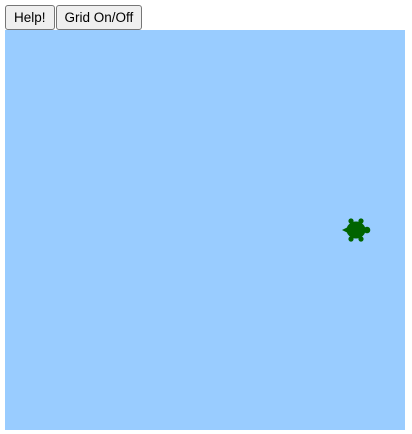  What do you see at coordinates (30, 17) in the screenshot?
I see `help-button: Help!` at bounding box center [30, 17].